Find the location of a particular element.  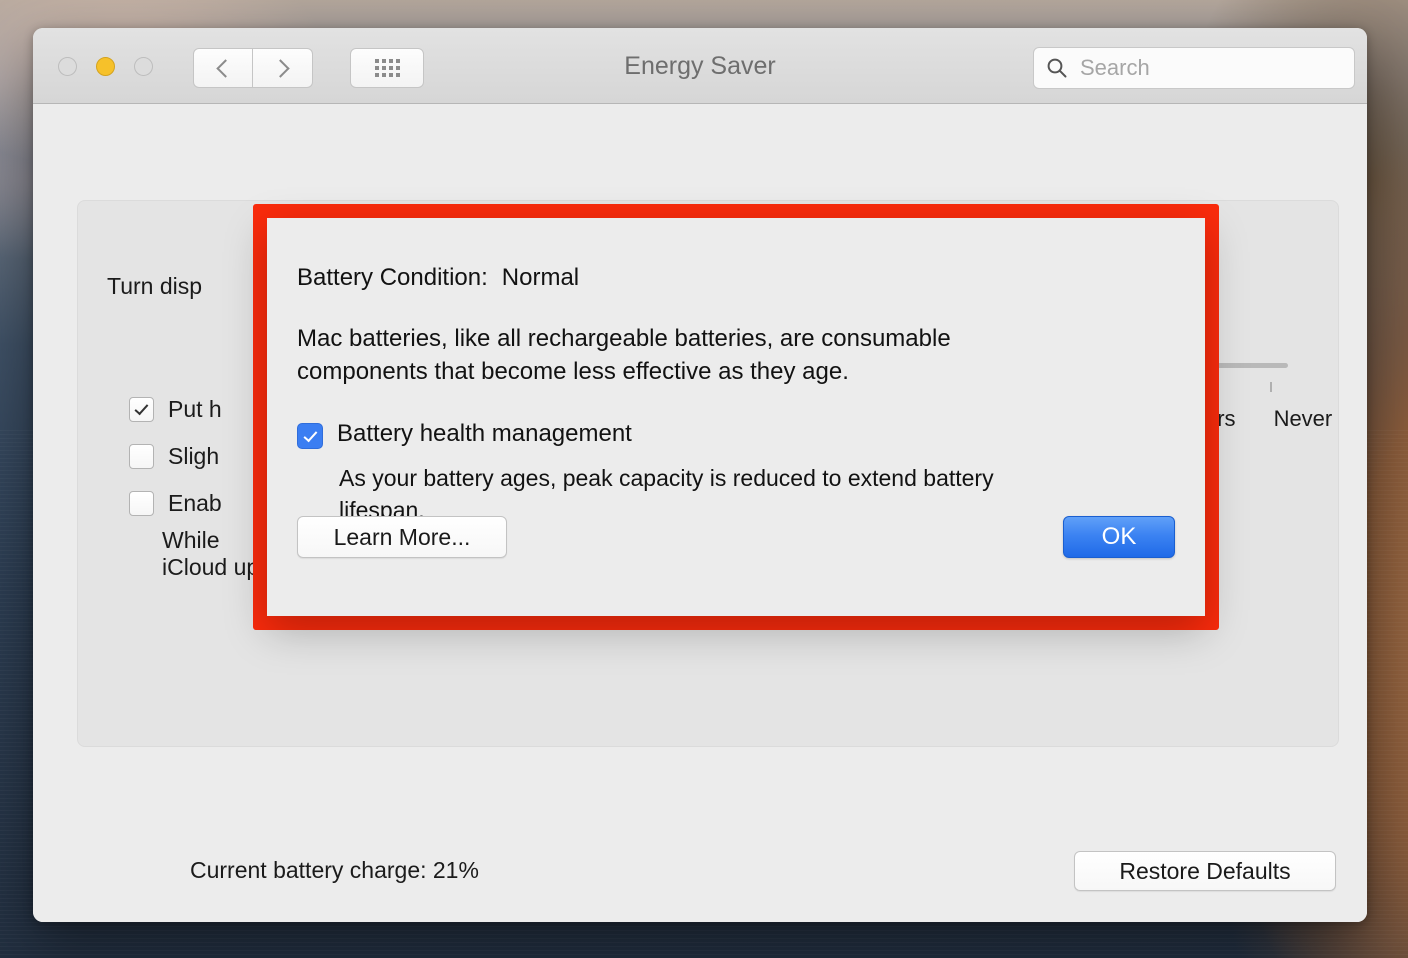

search-input: Search is located at coordinates (1194, 68).